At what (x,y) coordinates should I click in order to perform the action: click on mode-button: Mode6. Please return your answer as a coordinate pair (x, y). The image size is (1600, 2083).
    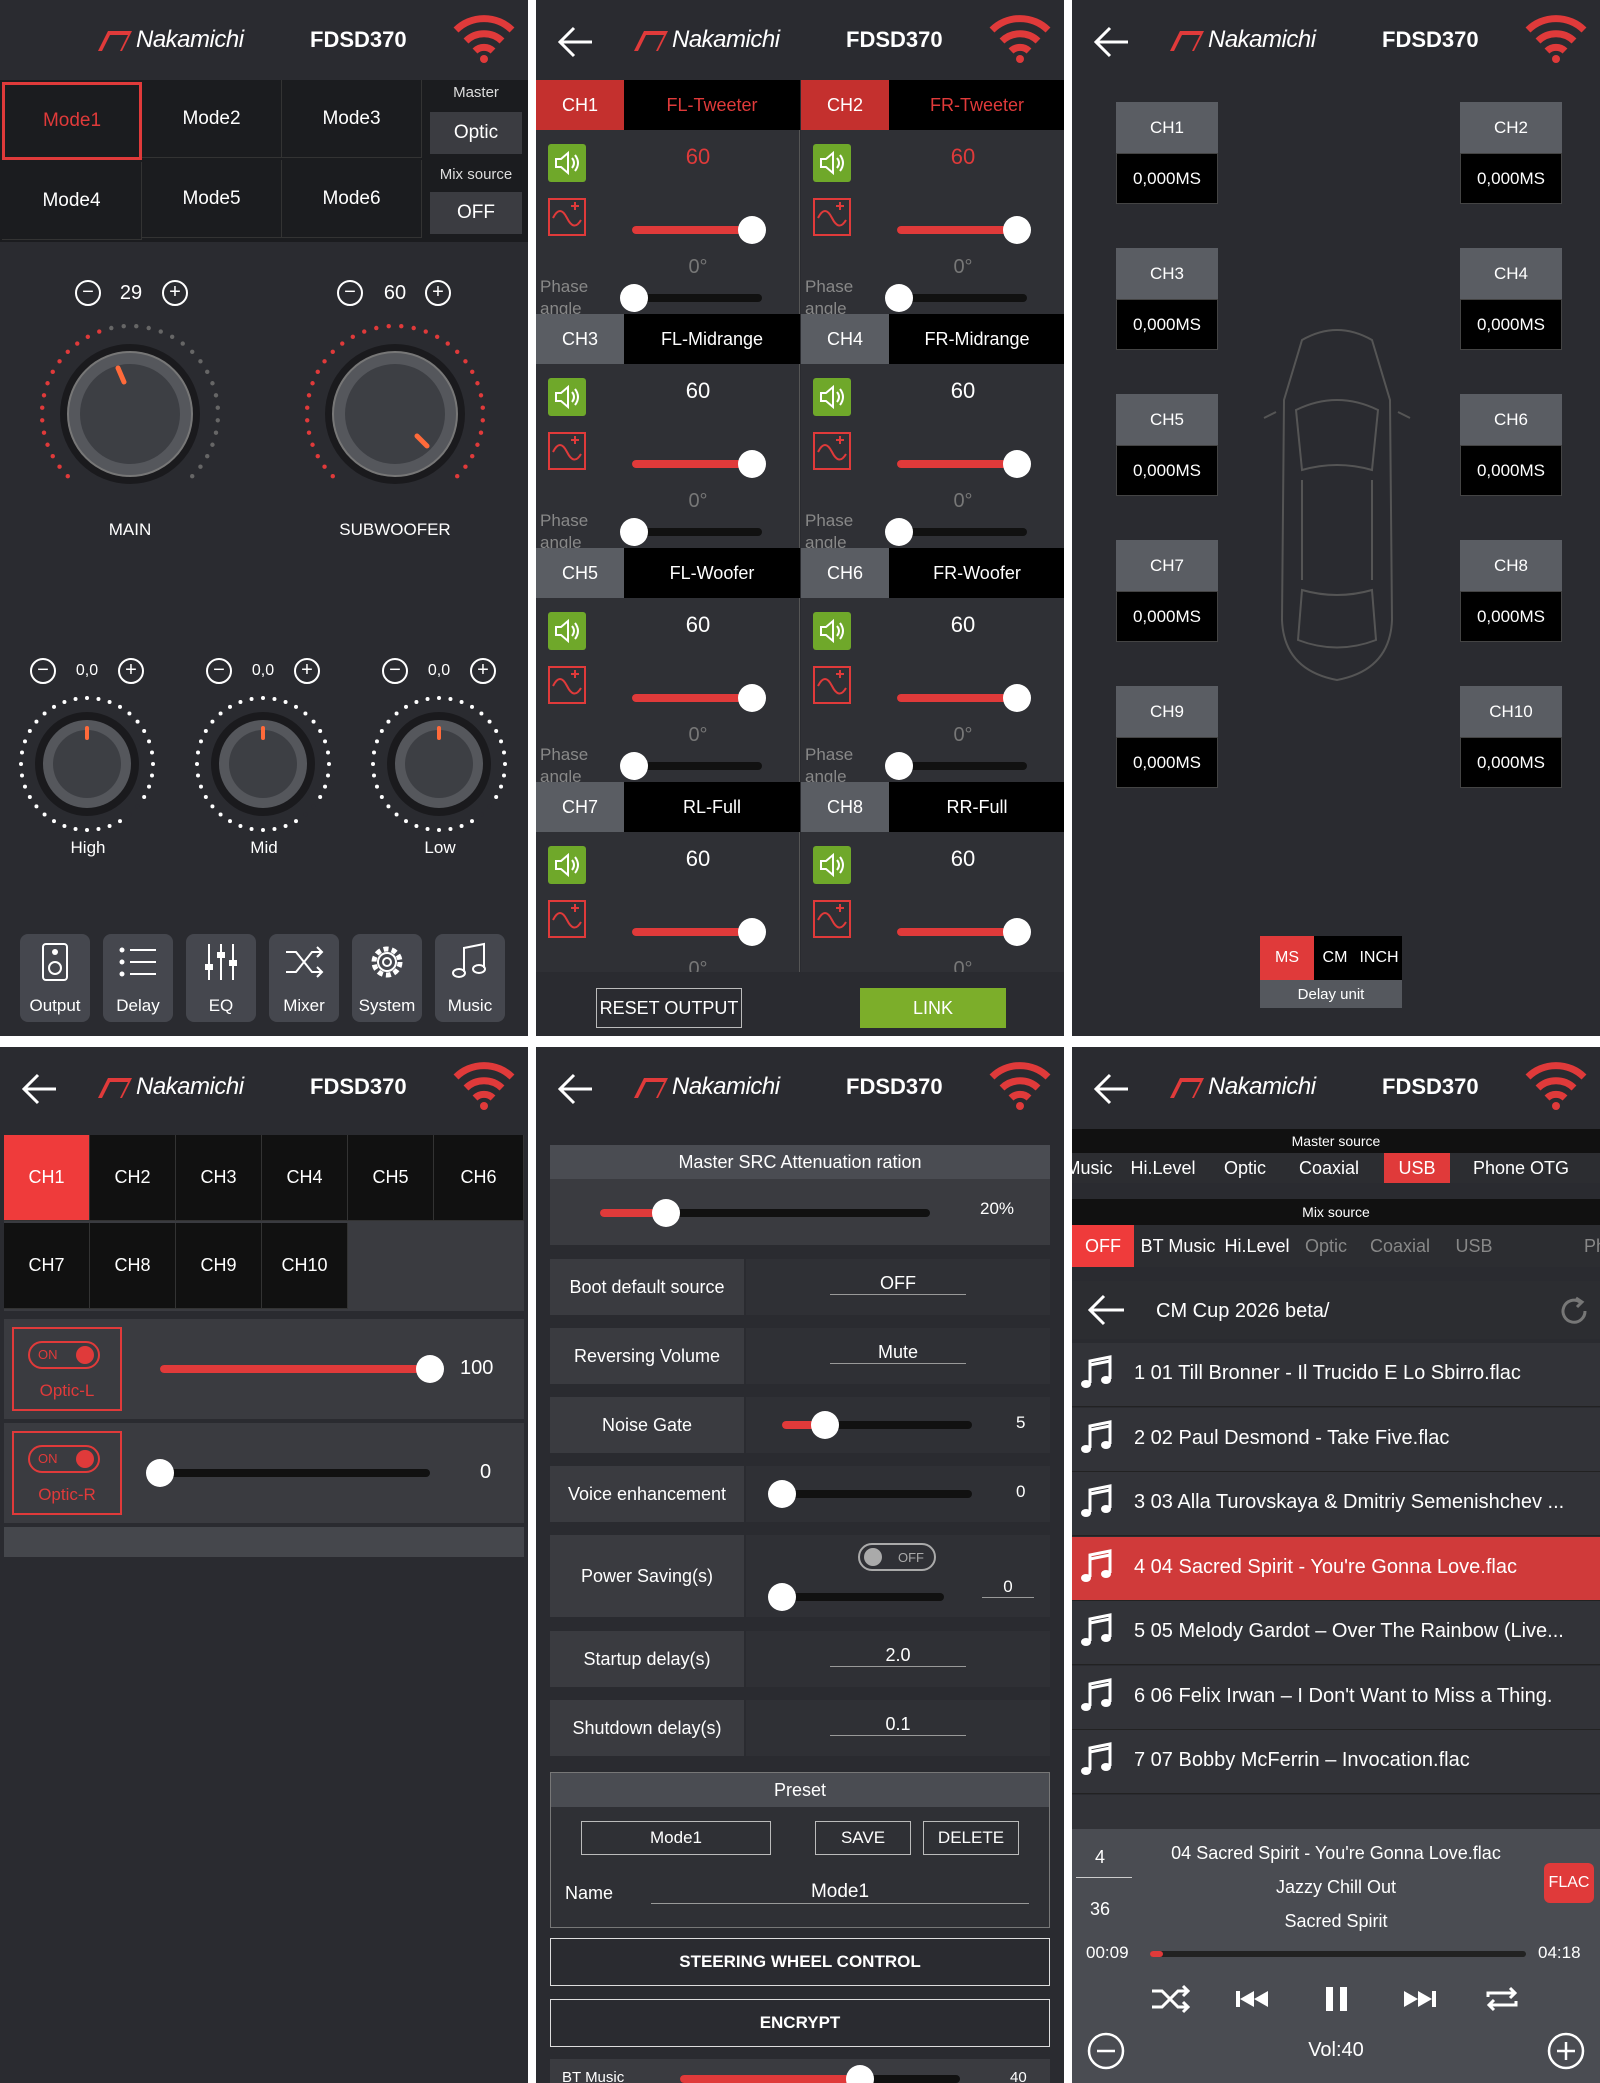
    Looking at the image, I should click on (352, 199).